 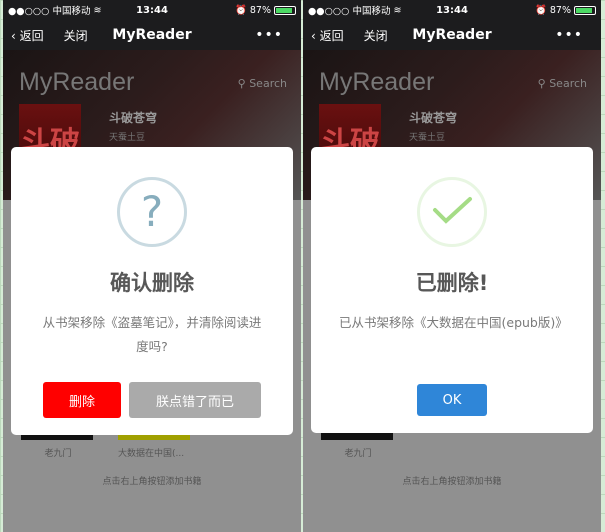 What do you see at coordinates (82, 400) in the screenshot?
I see `delete-button: 删除` at bounding box center [82, 400].